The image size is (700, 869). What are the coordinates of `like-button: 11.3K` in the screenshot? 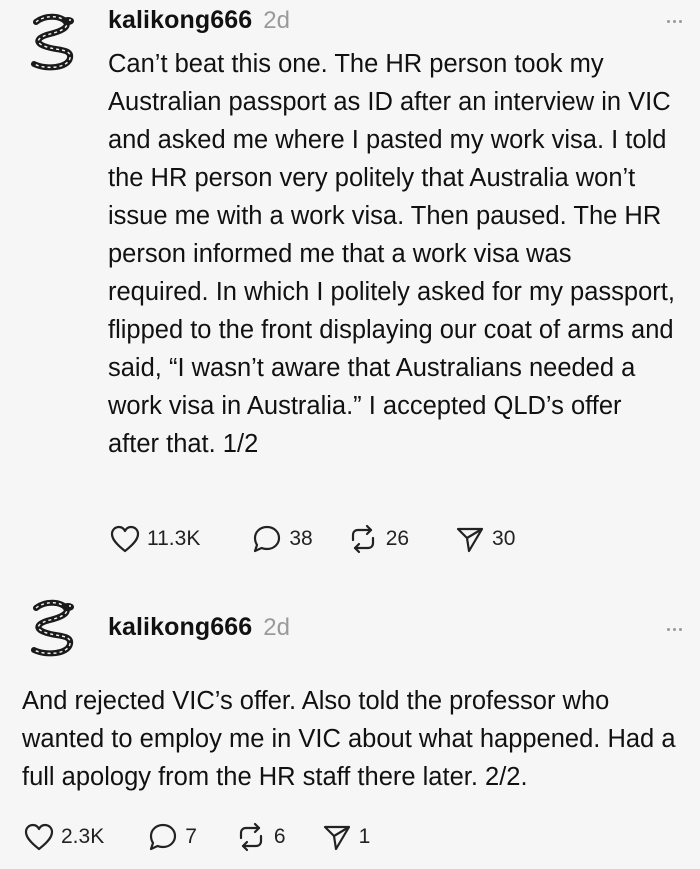 It's located at (155, 539).